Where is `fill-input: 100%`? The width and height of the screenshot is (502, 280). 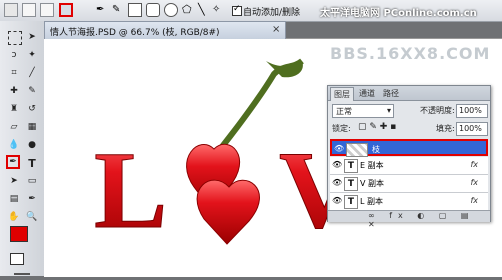 fill-input: 100% is located at coordinates (472, 129).